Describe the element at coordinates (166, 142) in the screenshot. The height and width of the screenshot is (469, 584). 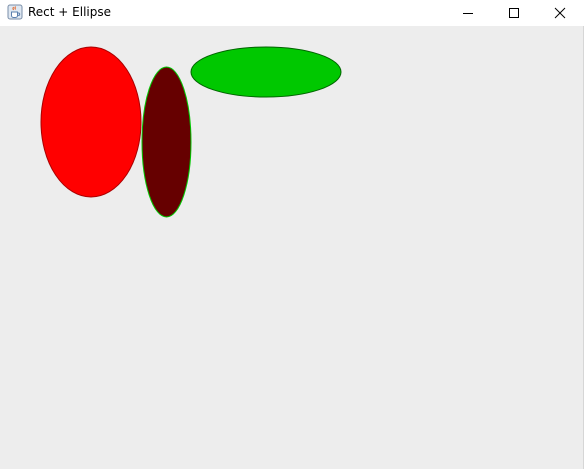
I see `dark-red-ellipse` at that location.